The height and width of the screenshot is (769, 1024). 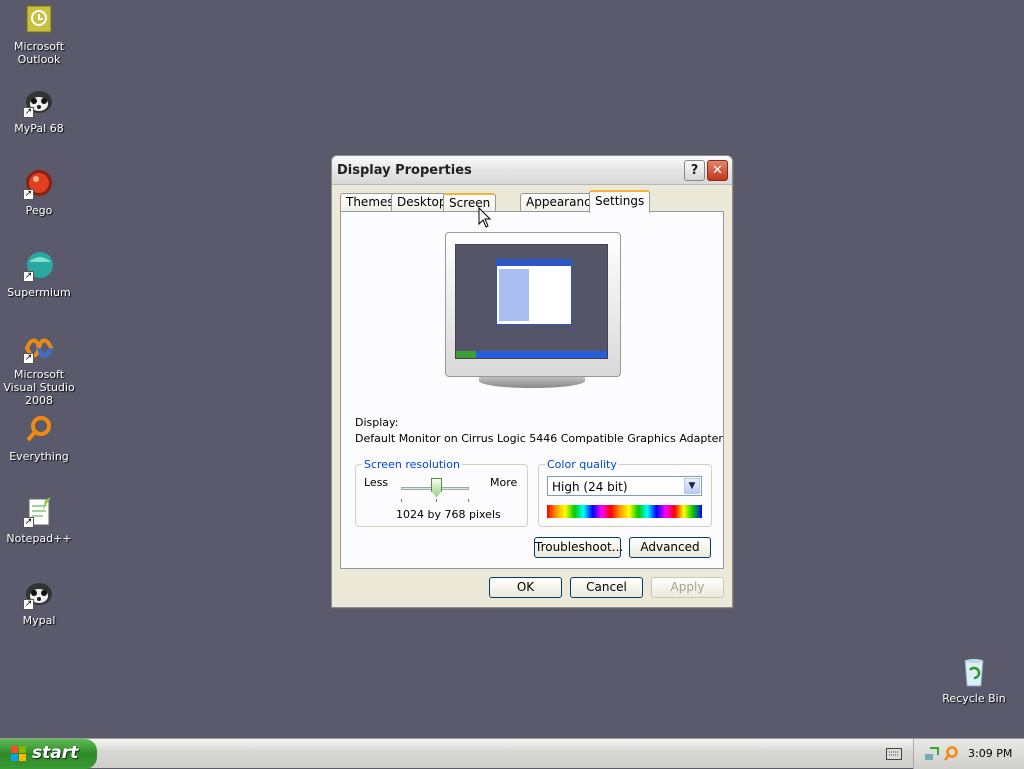 What do you see at coordinates (39, 292) in the screenshot?
I see `desktop-icon-label: Supermium` at bounding box center [39, 292].